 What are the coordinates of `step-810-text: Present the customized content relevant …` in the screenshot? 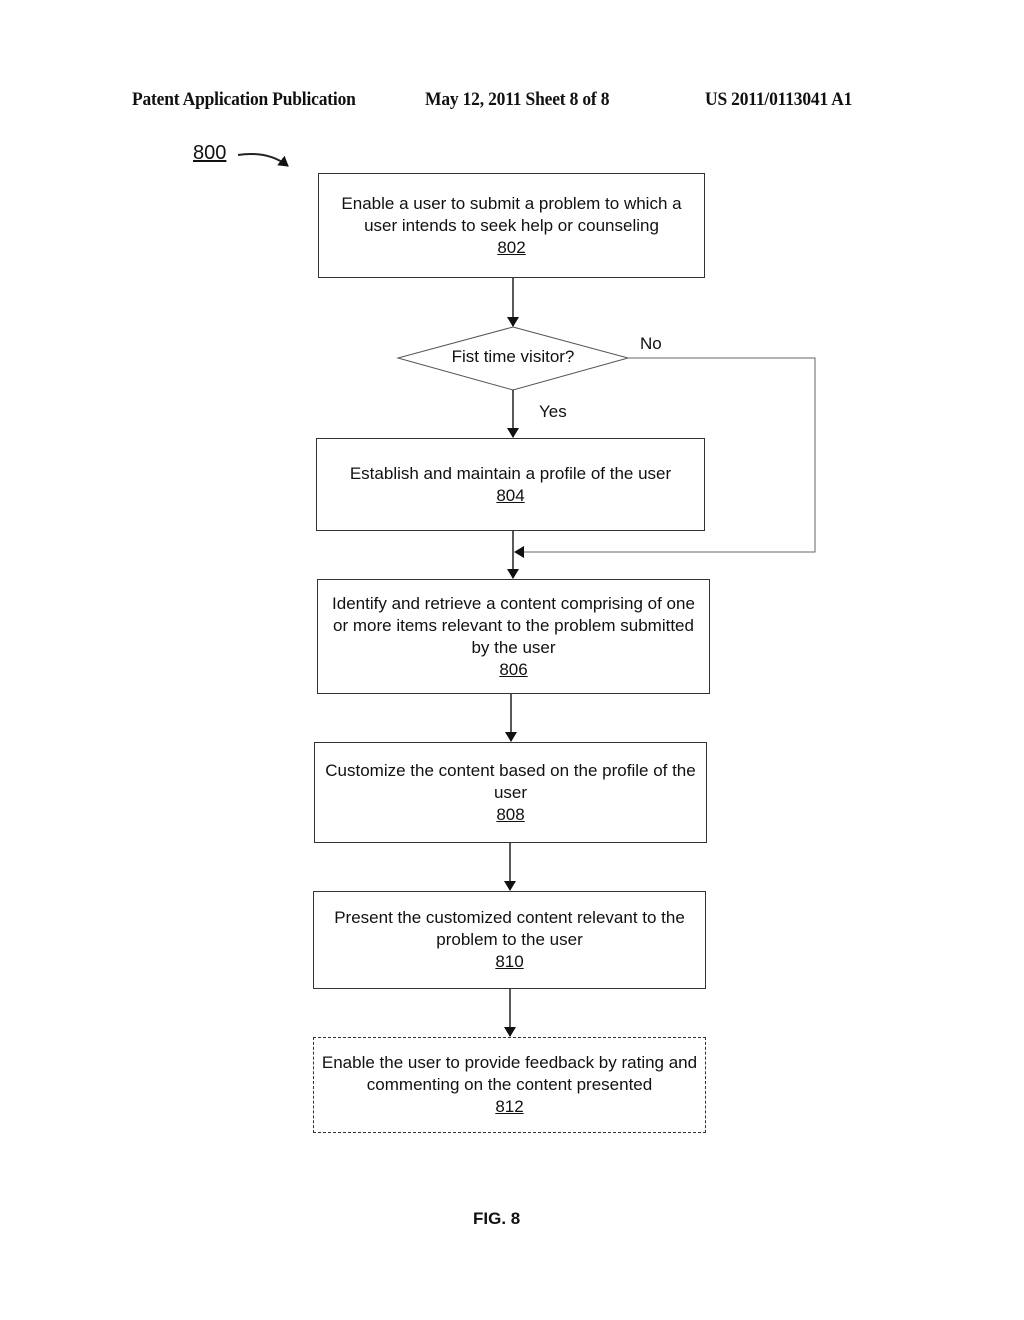 It's located at (509, 928).